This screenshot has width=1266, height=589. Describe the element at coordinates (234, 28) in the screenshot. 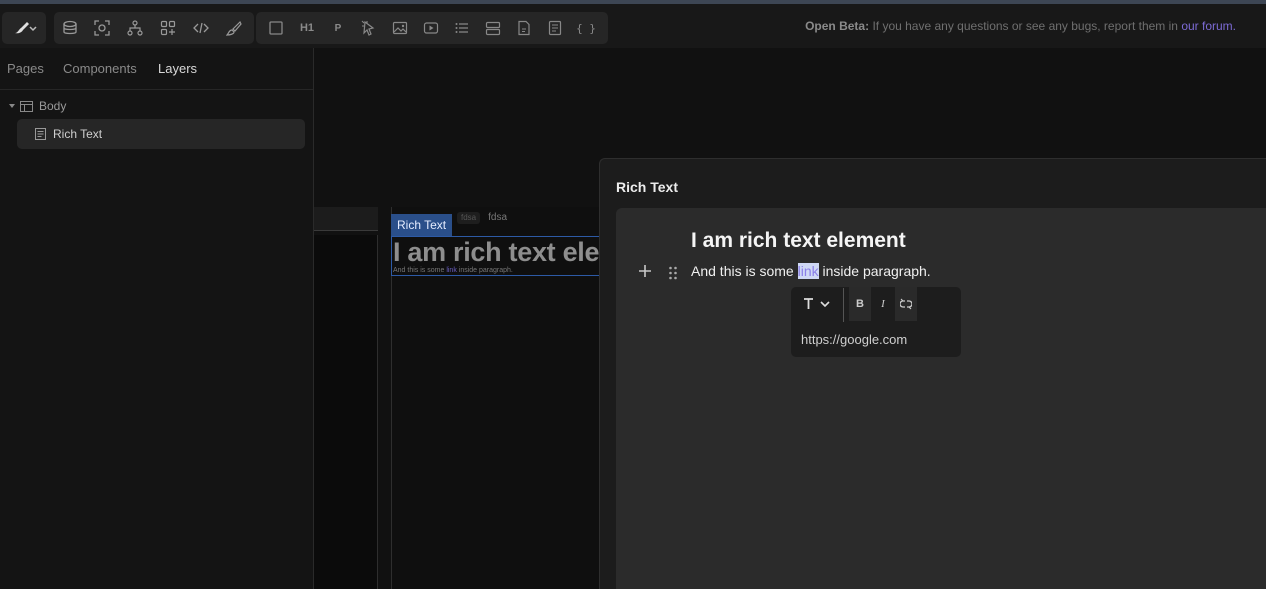

I see `paint-brush-icon` at that location.